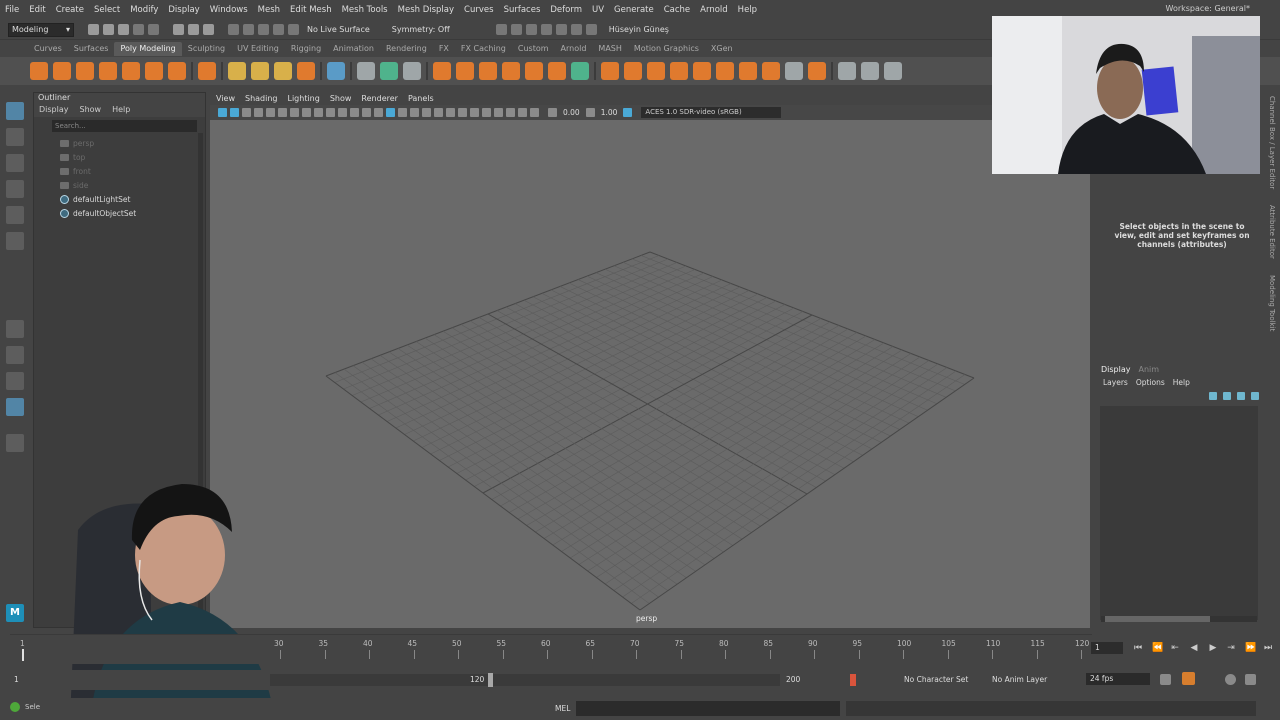 This screenshot has height=720, width=1280. What do you see at coordinates (93, 29) in the screenshot?
I see `new-scene-icon` at bounding box center [93, 29].